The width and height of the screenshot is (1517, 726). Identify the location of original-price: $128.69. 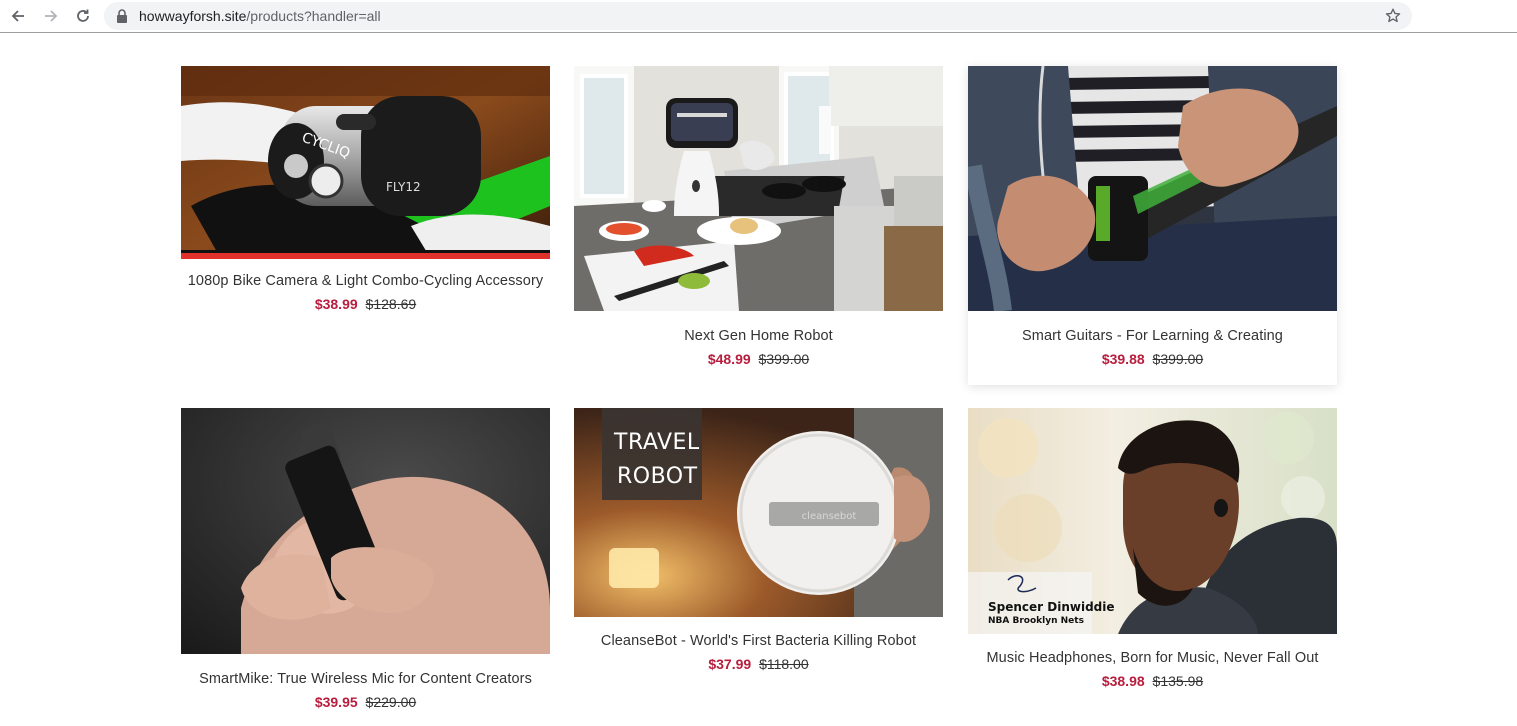
(391, 304).